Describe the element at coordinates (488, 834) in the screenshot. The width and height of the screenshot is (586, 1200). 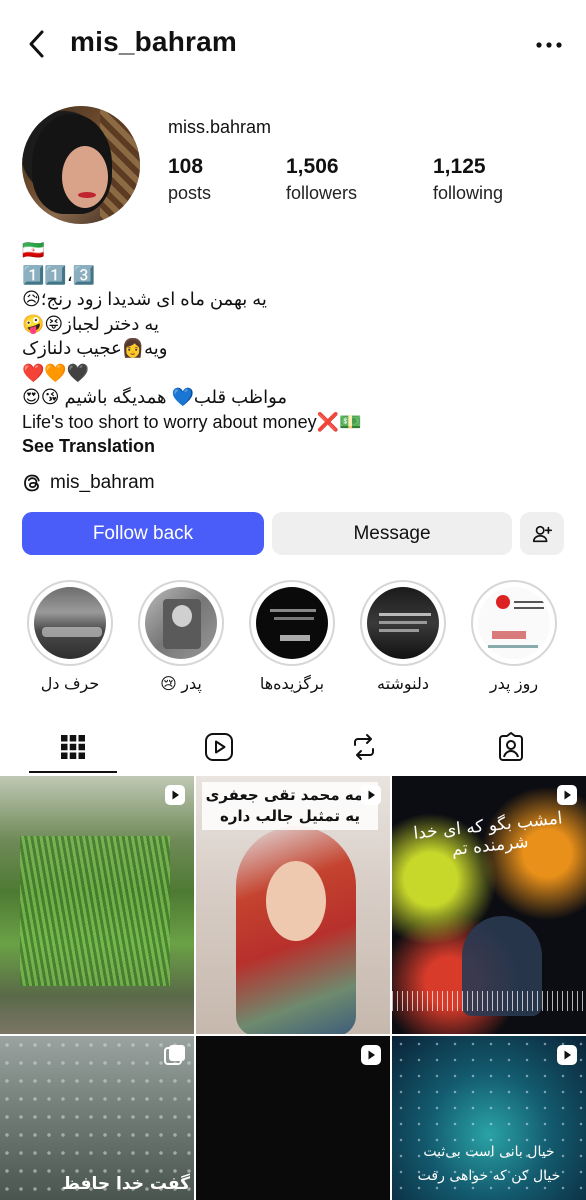
I see `post-caption: امشب بگو که ای خدا شرمنده تم` at that location.